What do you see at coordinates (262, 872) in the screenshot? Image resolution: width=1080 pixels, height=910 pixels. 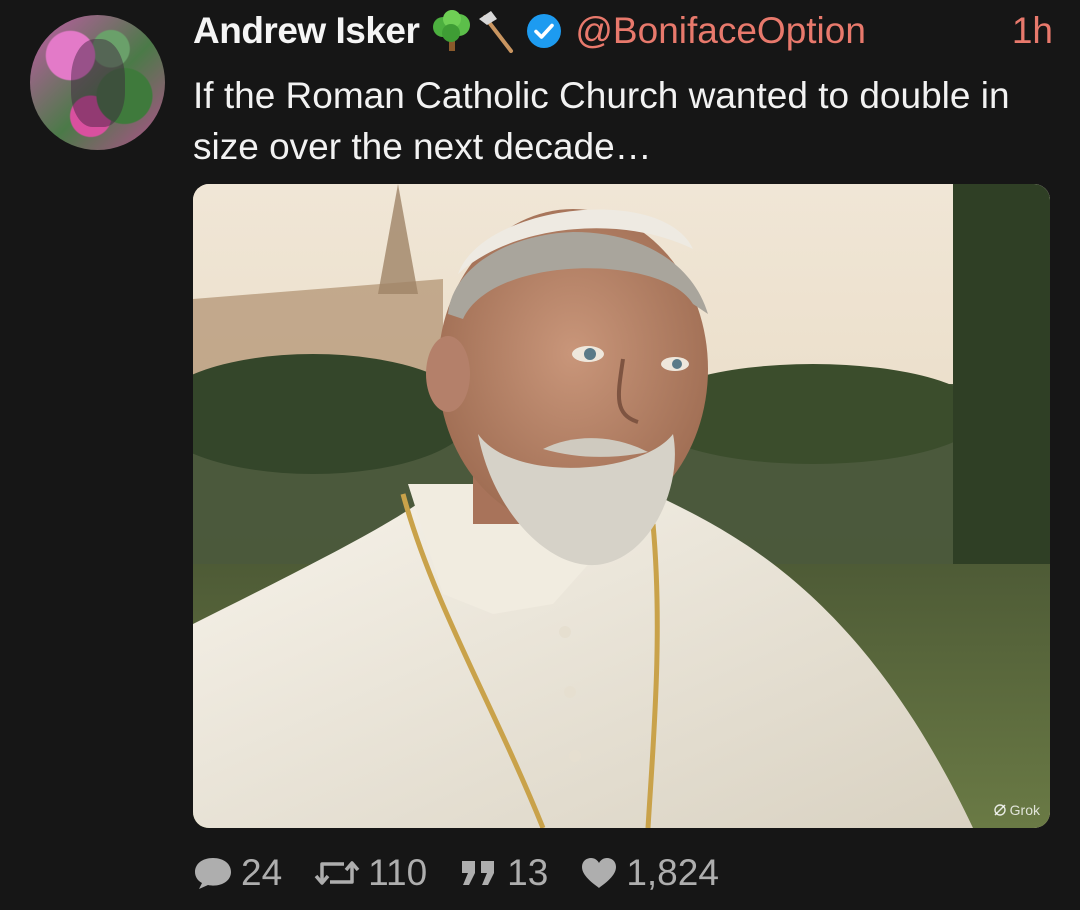 I see `reply-count: 24` at bounding box center [262, 872].